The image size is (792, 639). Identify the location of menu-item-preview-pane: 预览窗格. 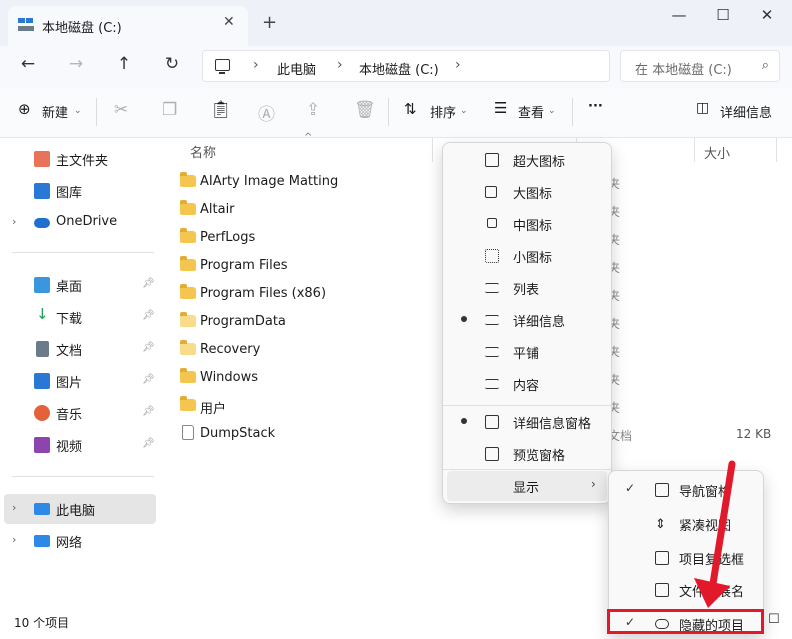
(527, 454).